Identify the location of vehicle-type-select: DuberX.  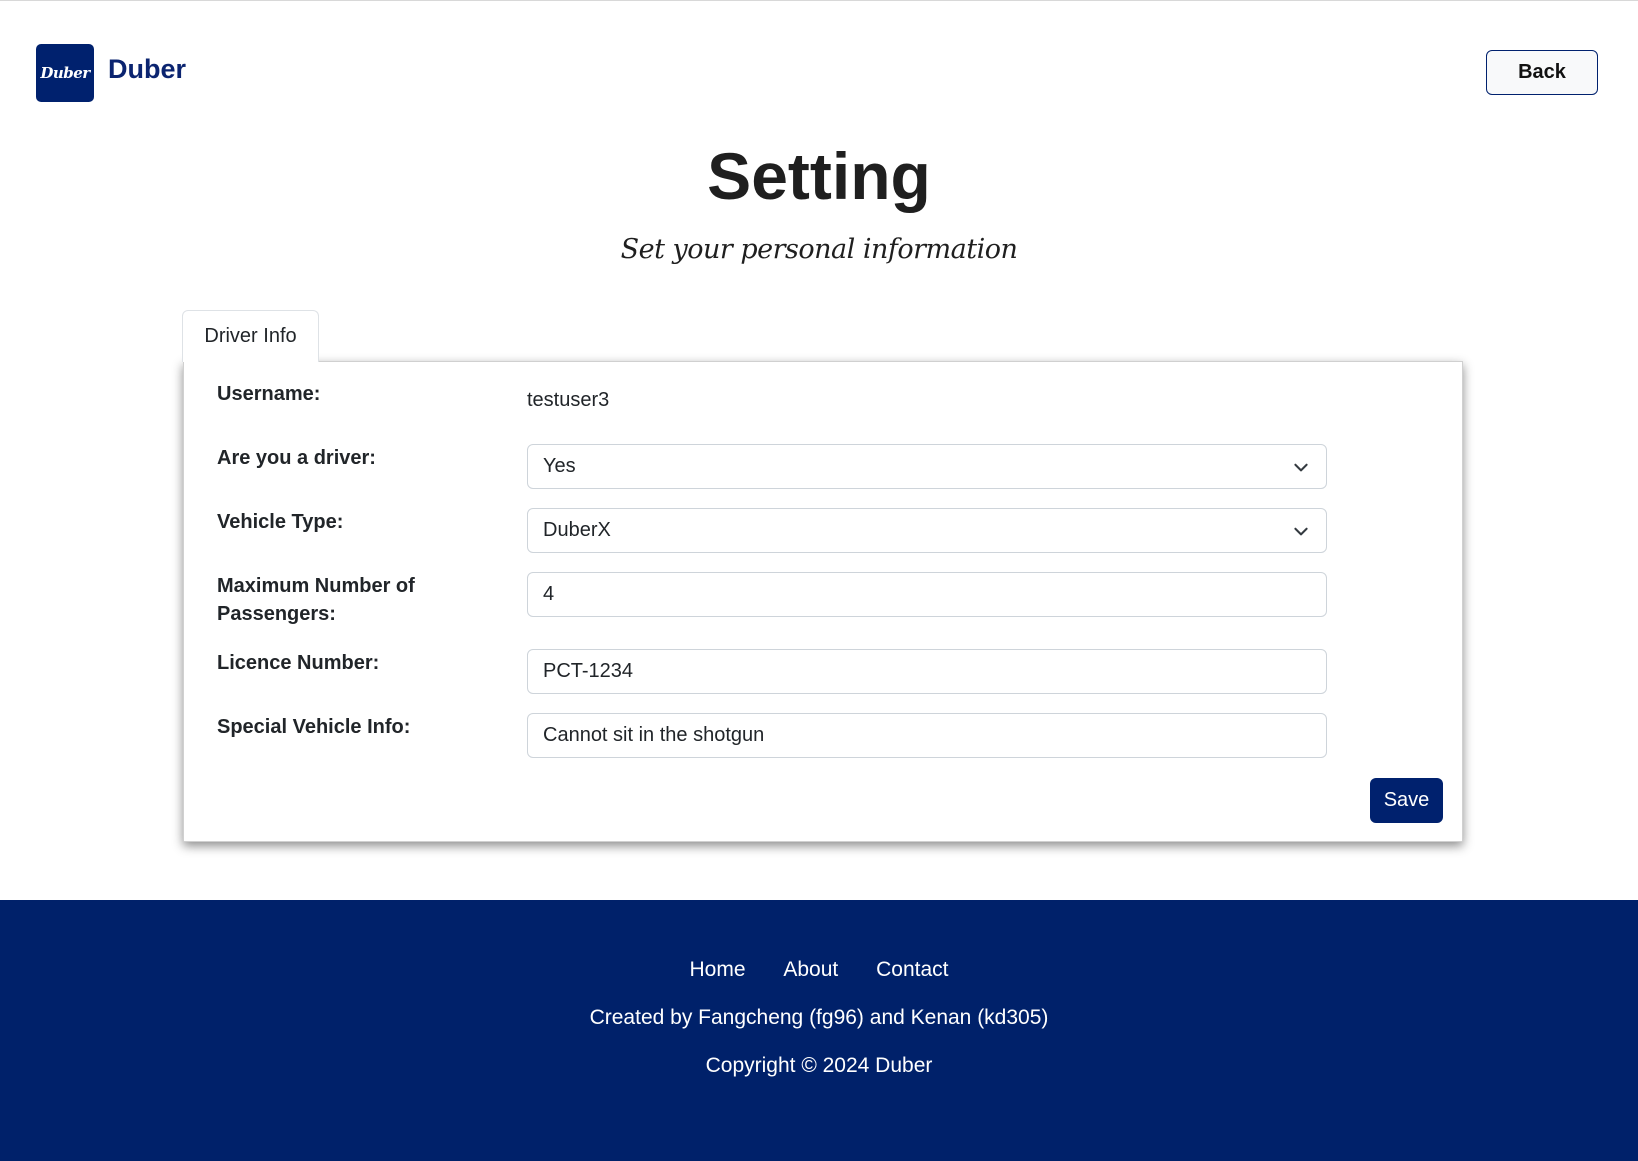
(927, 530).